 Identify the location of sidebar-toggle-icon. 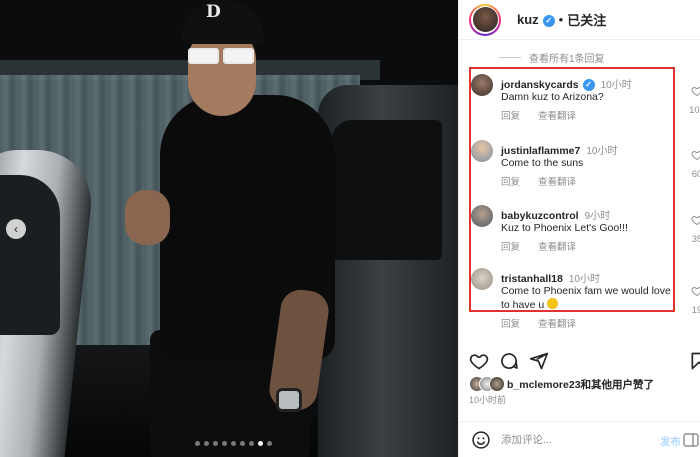
(691, 440).